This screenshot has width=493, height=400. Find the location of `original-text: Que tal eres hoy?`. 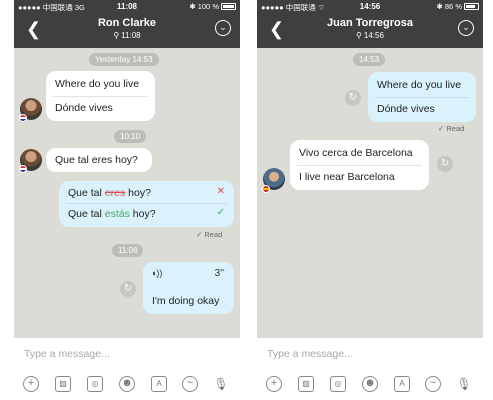

original-text: Que tal eres hoy? is located at coordinates (109, 193).